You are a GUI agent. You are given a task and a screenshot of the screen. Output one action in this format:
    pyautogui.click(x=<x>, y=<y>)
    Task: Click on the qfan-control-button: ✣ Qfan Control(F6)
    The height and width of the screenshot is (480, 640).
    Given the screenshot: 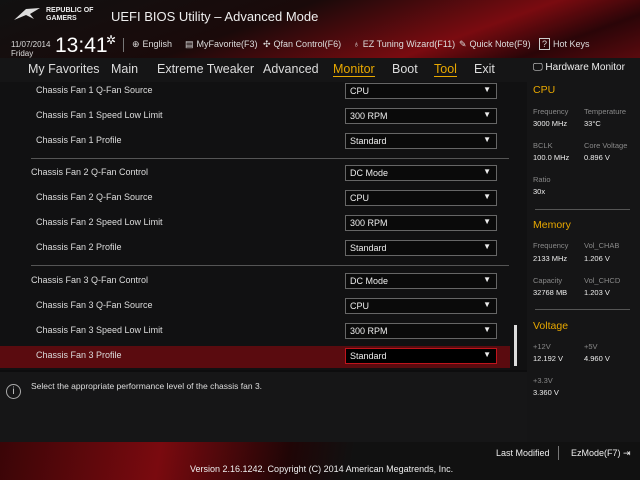 What is the action you would take?
    pyautogui.click(x=302, y=44)
    